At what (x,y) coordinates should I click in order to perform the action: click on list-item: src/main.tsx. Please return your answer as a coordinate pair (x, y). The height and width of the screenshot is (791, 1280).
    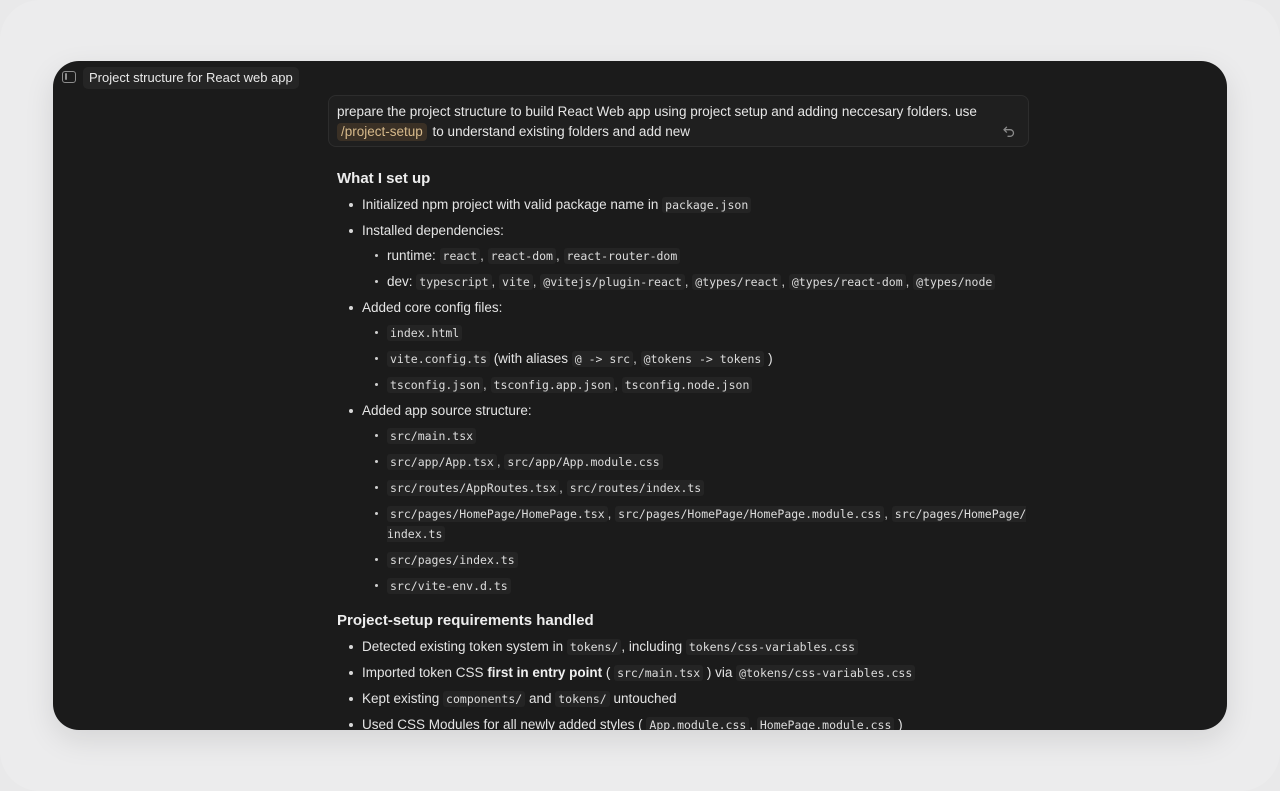
    Looking at the image, I should click on (699, 436).